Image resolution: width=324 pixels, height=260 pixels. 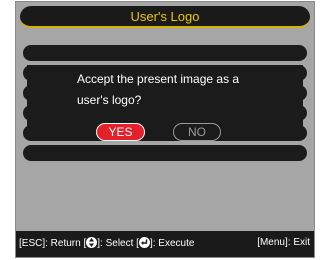 What do you see at coordinates (283, 242) in the screenshot?
I see `menu-exit-hint: [Menu]: Exit` at bounding box center [283, 242].